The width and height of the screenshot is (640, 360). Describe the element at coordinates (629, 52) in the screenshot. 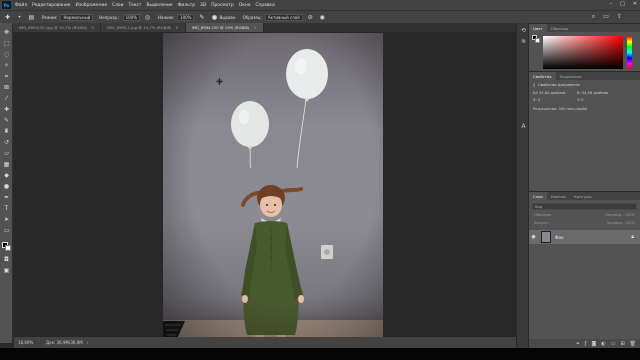

I see `hue-slider` at that location.